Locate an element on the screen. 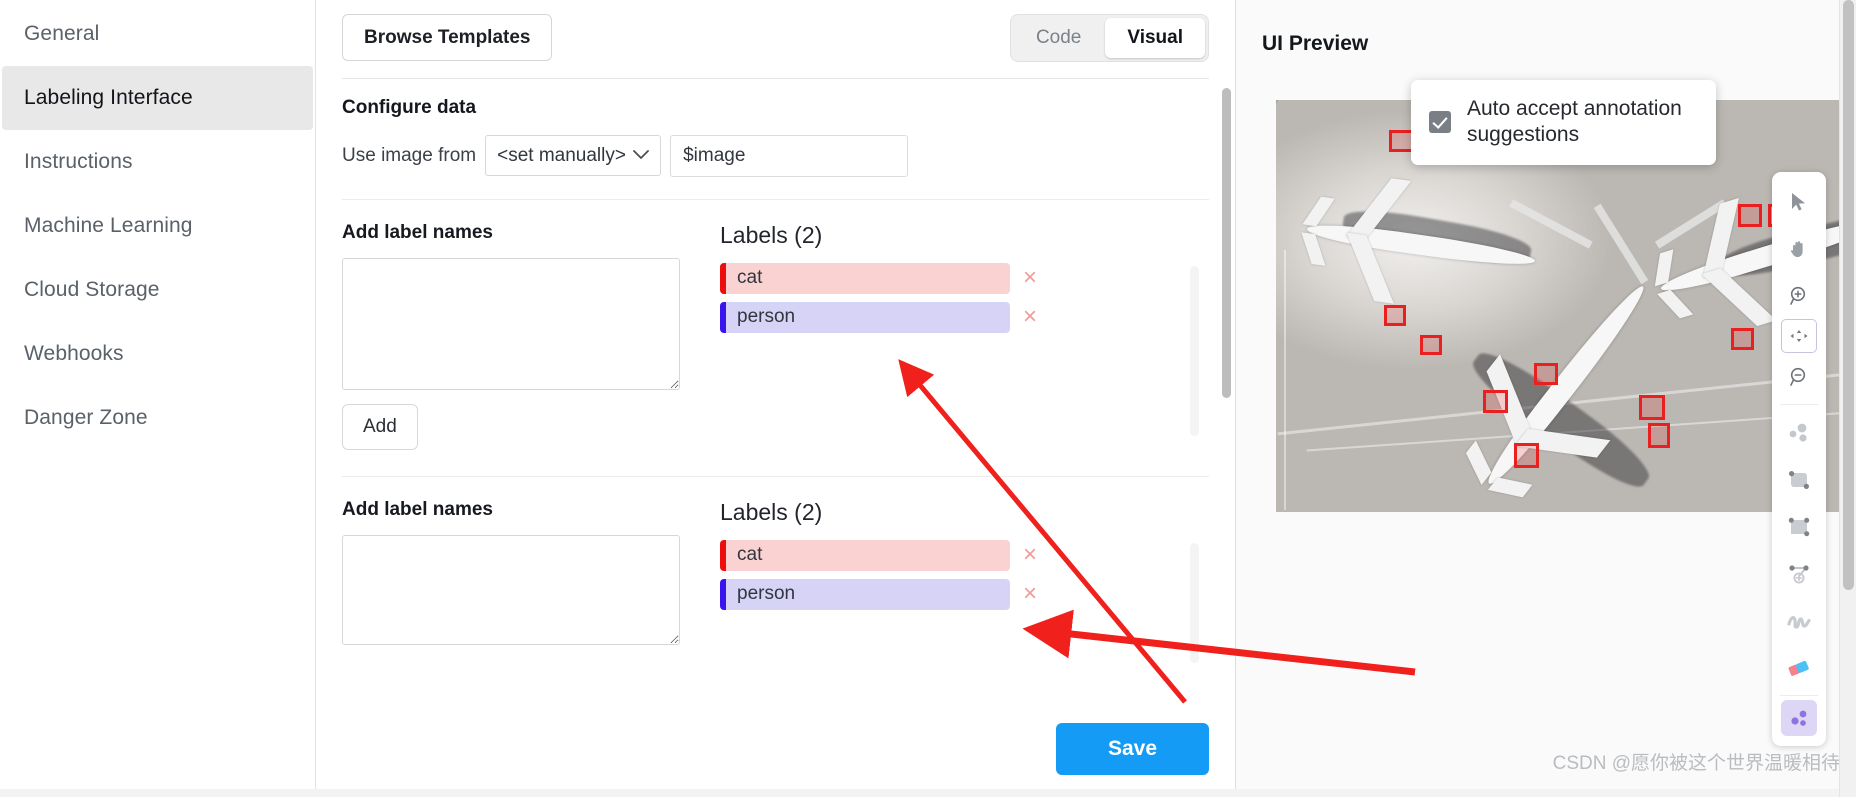 The image size is (1856, 797). polygon-icon is located at coordinates (1799, 526).